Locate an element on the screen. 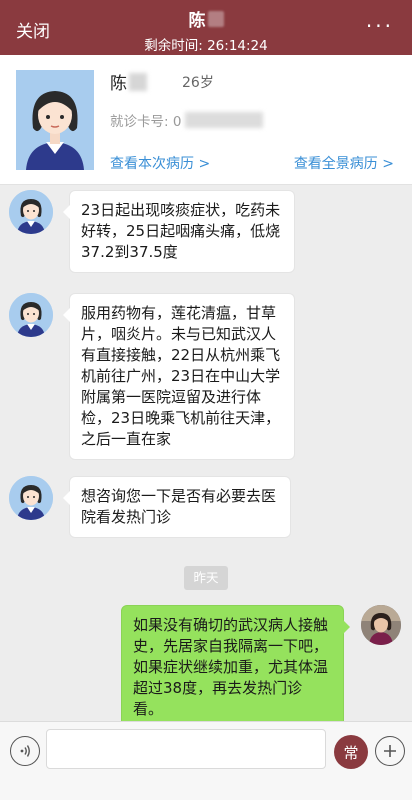 The height and width of the screenshot is (800, 412). patient-avatar is located at coordinates (55, 120).